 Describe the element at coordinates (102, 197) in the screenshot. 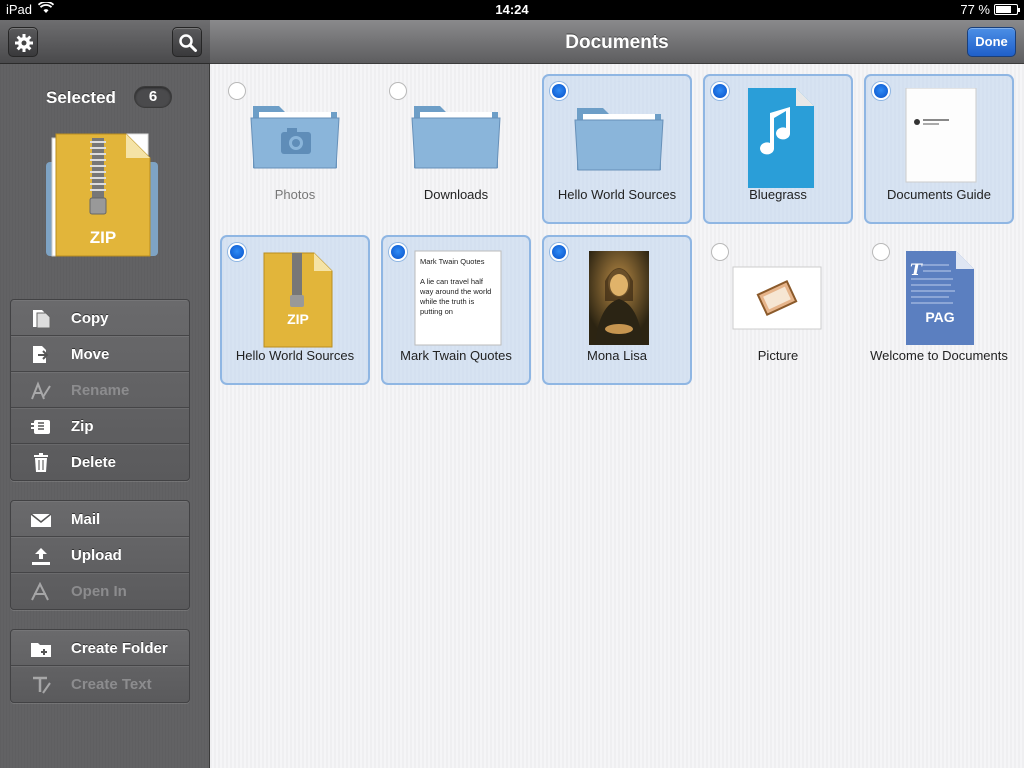

I see `selection-preview: ZIP` at that location.